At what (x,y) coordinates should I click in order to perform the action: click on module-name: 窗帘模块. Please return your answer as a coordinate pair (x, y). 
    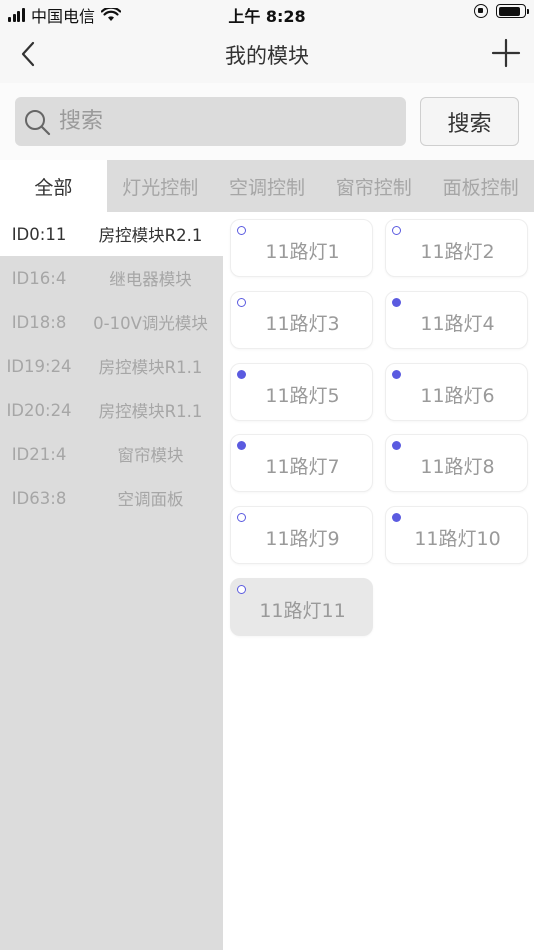
    Looking at the image, I should click on (150, 455).